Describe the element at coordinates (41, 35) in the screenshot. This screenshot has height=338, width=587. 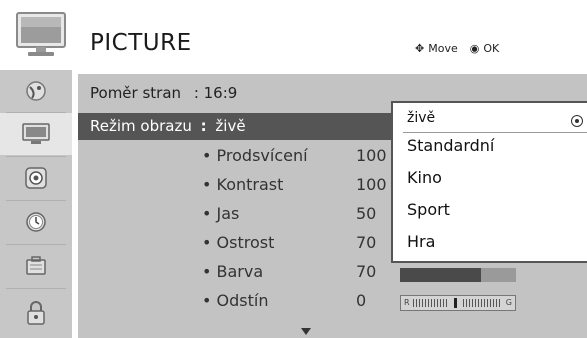
I see `tv-monitor-icon` at that location.